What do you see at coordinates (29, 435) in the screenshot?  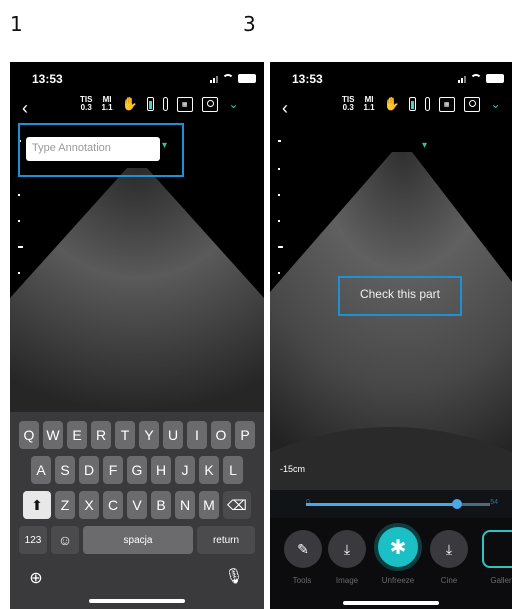 I see `key-q: Q` at bounding box center [29, 435].